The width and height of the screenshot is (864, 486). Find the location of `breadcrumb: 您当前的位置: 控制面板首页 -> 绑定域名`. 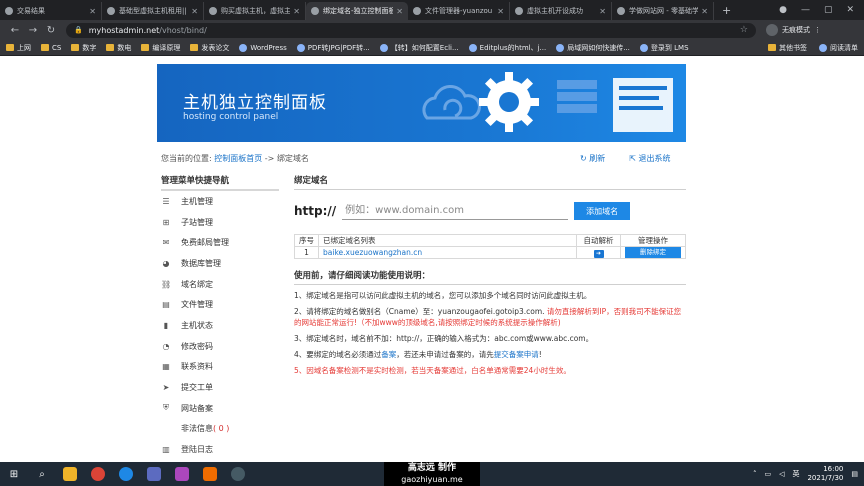

breadcrumb: 您当前的位置: 控制面板首页 -> 绑定域名 is located at coordinates (235, 158).